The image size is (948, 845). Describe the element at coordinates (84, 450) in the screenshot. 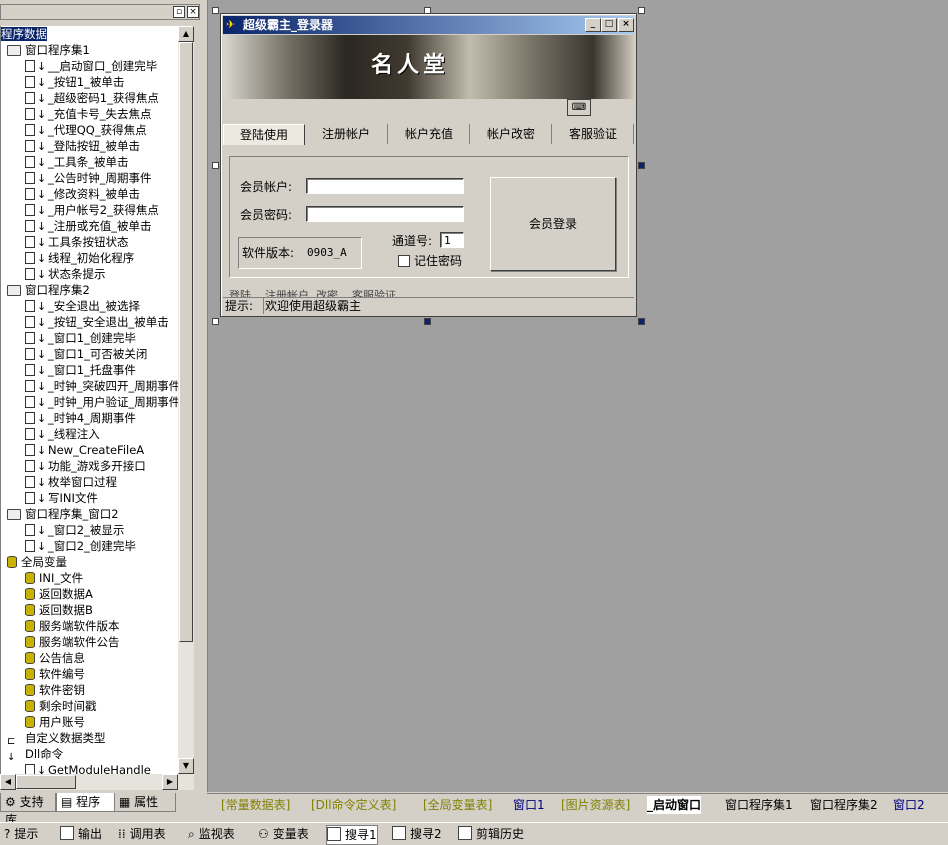

I see `tree-item: ↓ New_CreateFileA` at that location.